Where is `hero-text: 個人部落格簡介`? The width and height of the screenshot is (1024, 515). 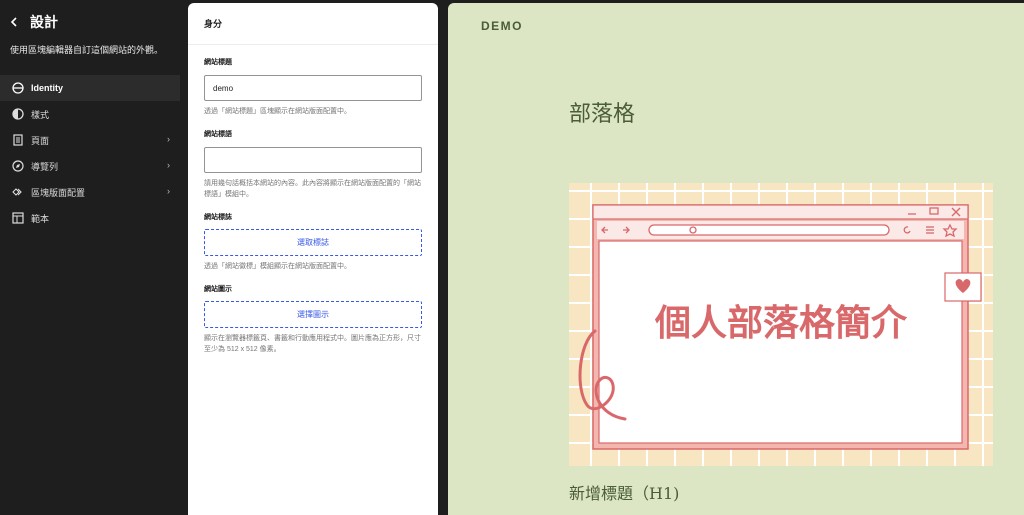
hero-text: 個人部落格簡介 is located at coordinates (781, 323).